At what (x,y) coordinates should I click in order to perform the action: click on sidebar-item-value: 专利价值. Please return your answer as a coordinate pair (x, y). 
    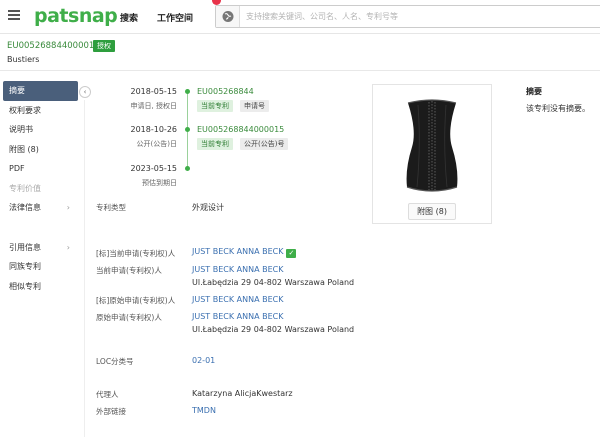
    Looking at the image, I should click on (39, 189).